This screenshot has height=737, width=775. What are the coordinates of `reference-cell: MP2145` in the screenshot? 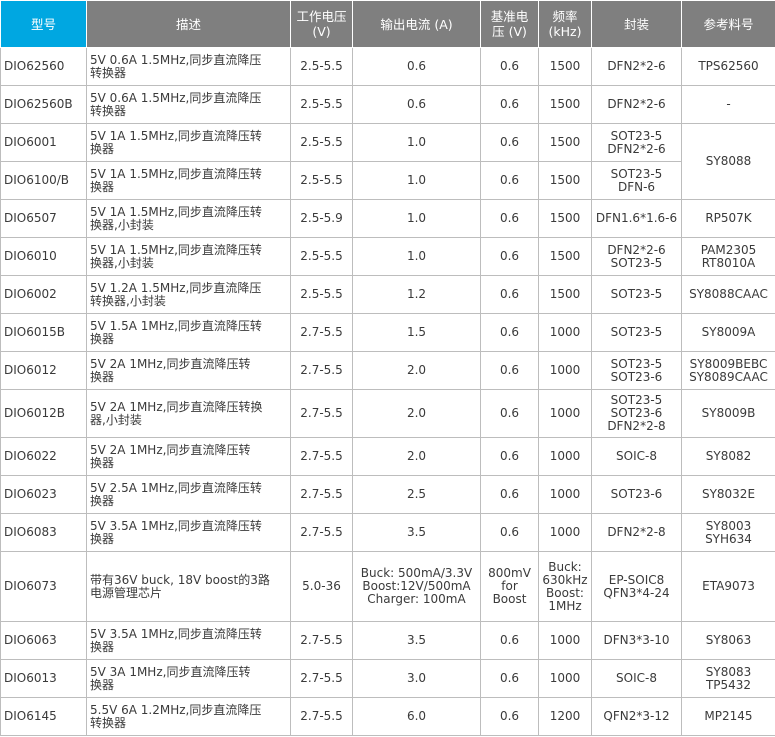 It's located at (728, 716).